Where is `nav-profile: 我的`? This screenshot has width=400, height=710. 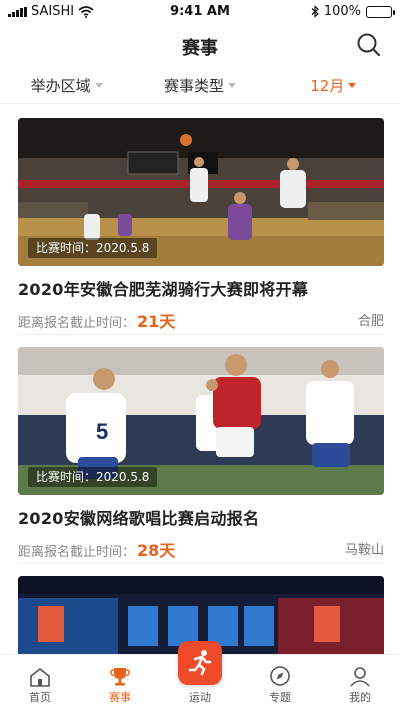 nav-profile: 我的 is located at coordinates (360, 682).